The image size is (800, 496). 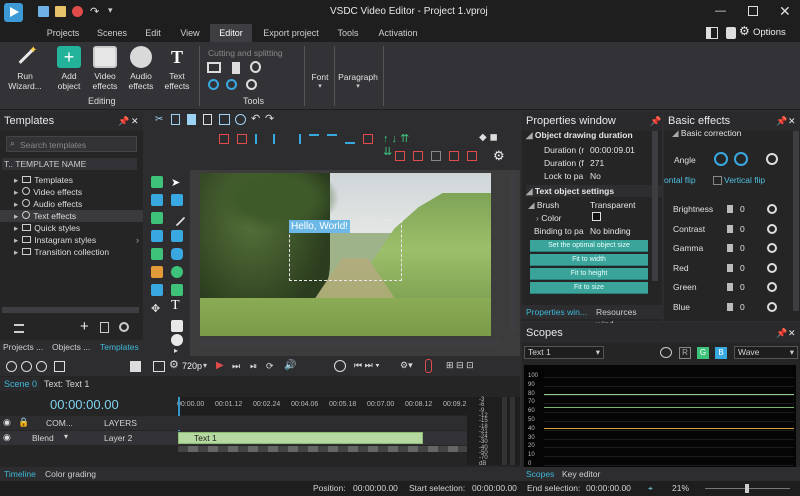 What do you see at coordinates (176, 350) in the screenshot?
I see `more-tools-chevron: ▸` at bounding box center [176, 350].